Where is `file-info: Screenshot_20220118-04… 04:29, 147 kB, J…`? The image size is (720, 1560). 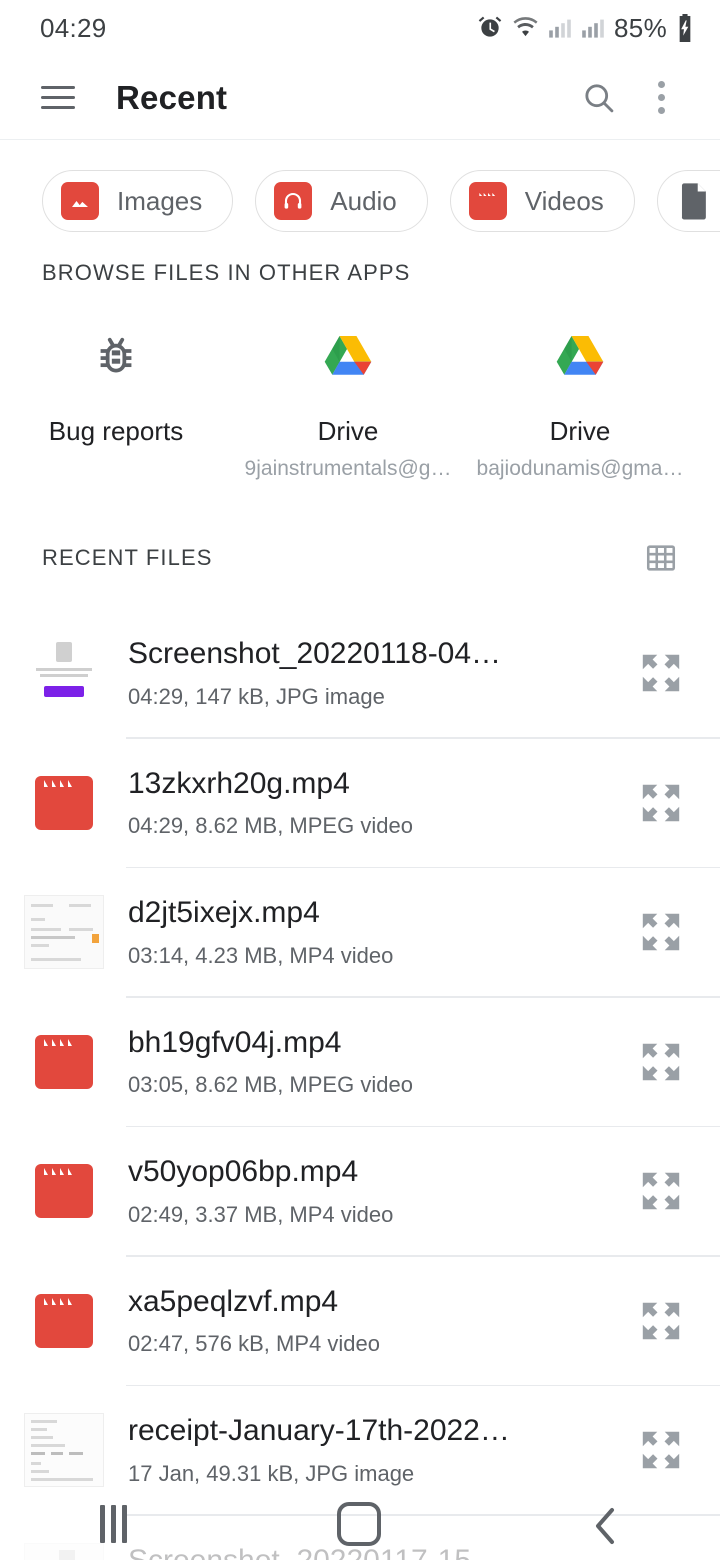 file-info: Screenshot_20220118-04… 04:29, 147 kB, J… is located at coordinates (365, 672).